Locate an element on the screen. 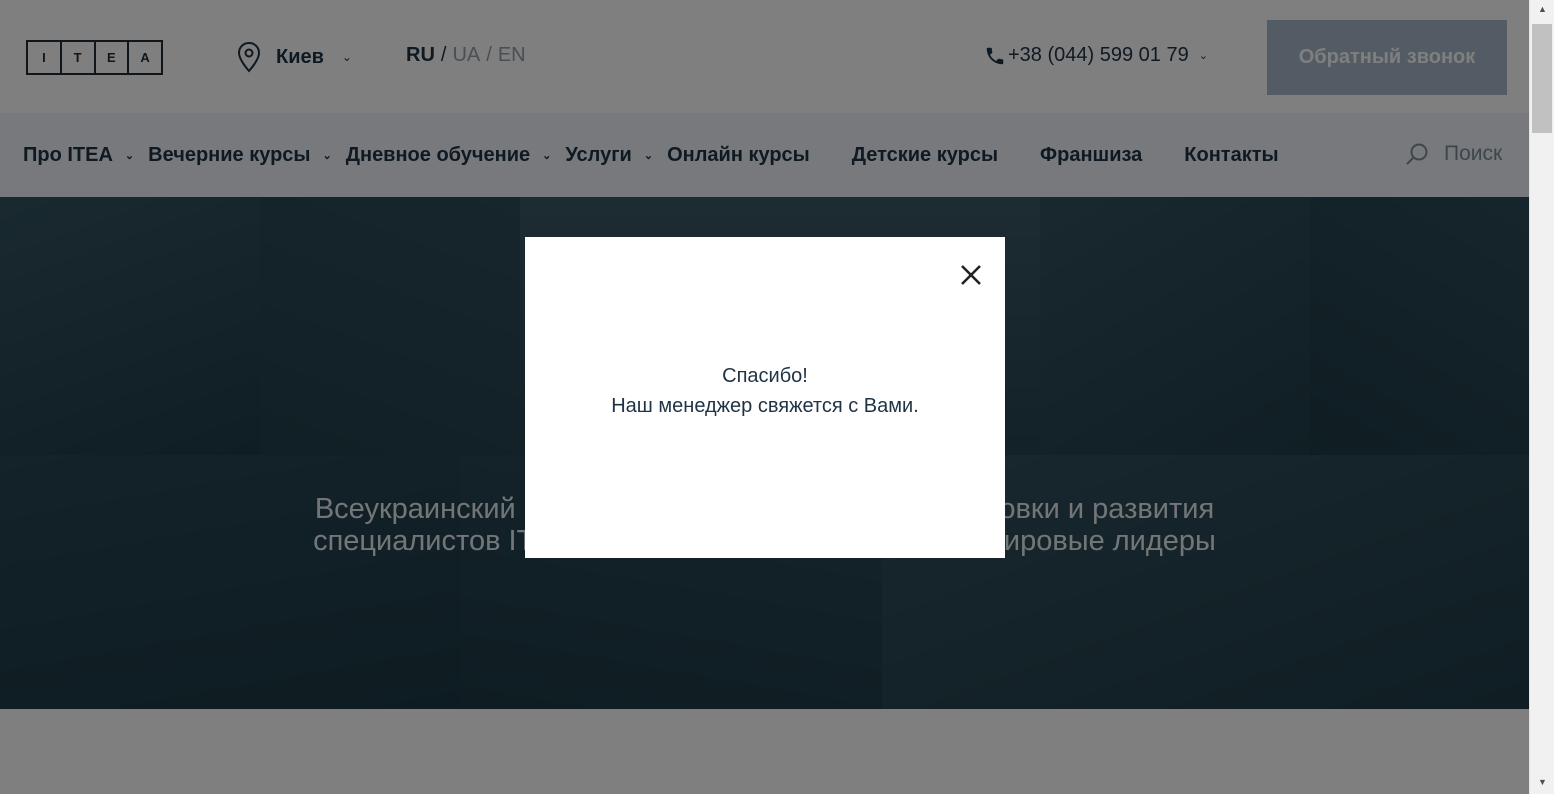 Image resolution: width=1554 pixels, height=794 pixels. scroll-up-arrow-icon: ▲ is located at coordinates (1542, 8).